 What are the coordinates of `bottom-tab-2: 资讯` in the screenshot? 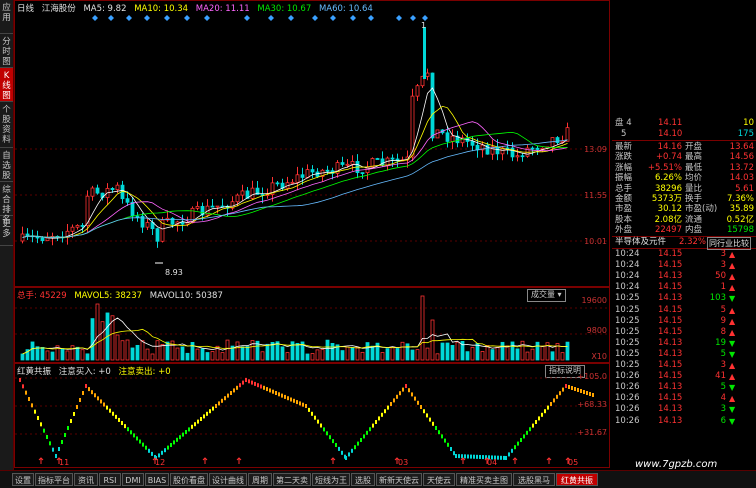 It's located at (86, 479).